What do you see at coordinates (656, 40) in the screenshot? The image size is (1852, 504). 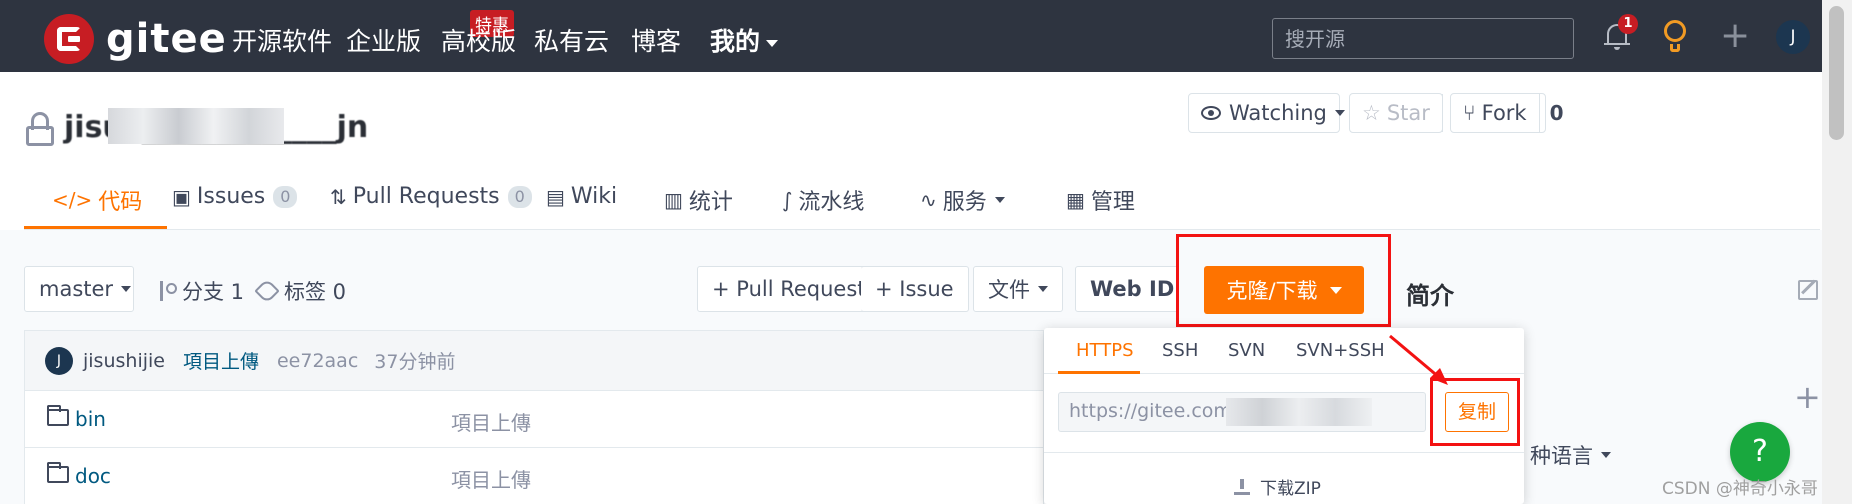 I see `nav-blog: 博客` at bounding box center [656, 40].